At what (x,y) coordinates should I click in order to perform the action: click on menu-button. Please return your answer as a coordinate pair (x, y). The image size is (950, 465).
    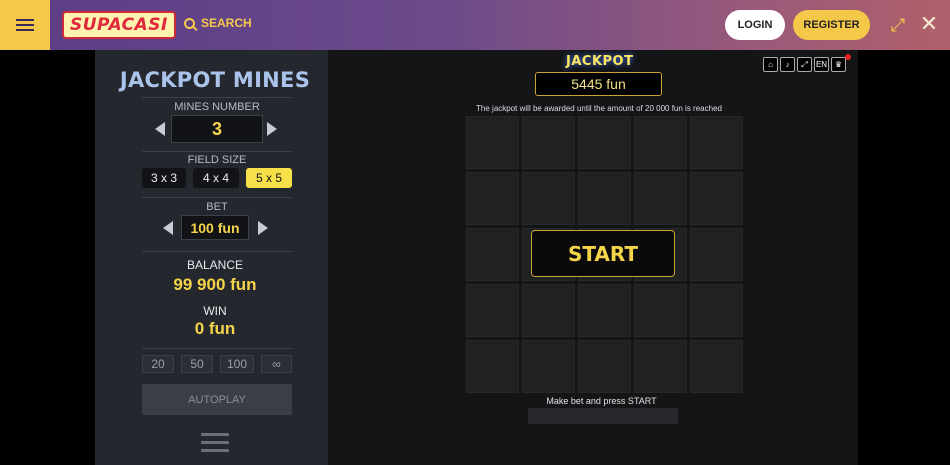
    Looking at the image, I should click on (25, 25).